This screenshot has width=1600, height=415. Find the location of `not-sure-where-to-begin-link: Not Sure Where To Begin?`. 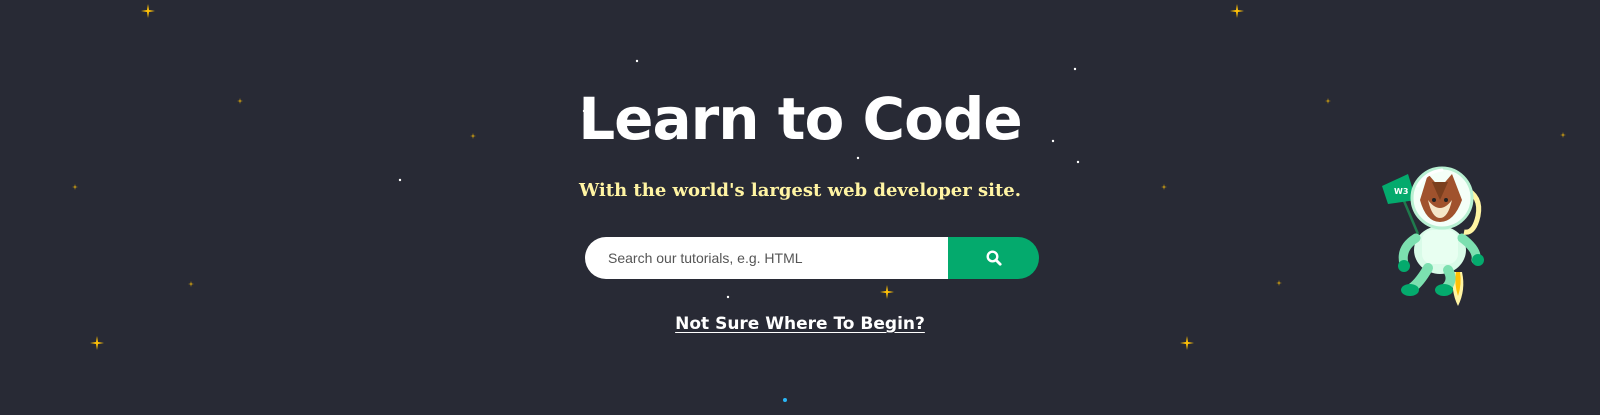

not-sure-where-to-begin-link: Not Sure Where To Begin? is located at coordinates (800, 324).